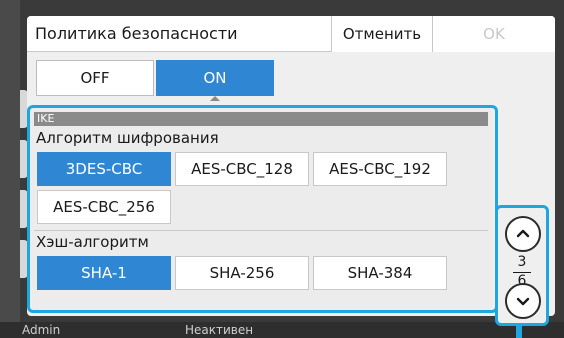  Describe the element at coordinates (261, 119) in the screenshot. I see `section-header: IKE` at that location.